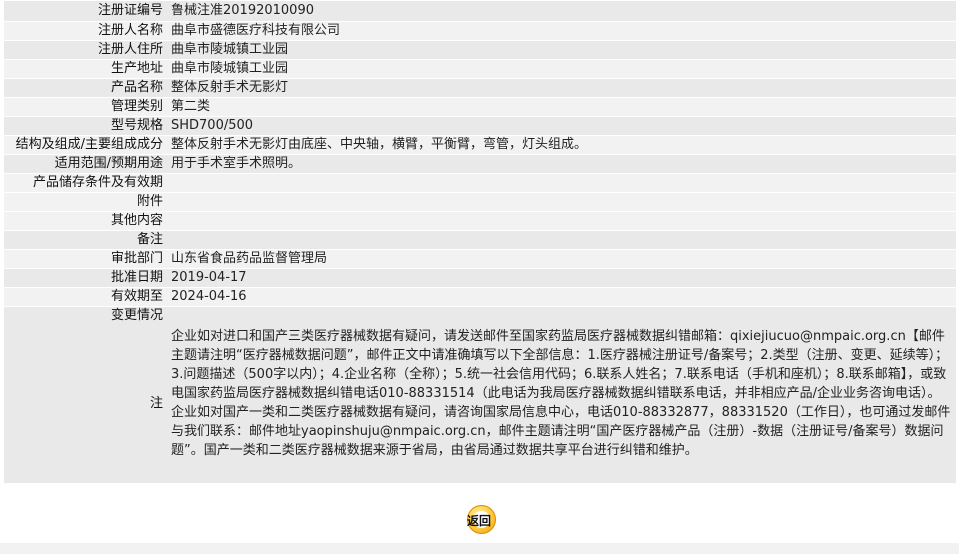 The width and height of the screenshot is (959, 554). What do you see at coordinates (85, 145) in the screenshot?
I see `row-label-structure-composition: 结构及组成/主要组成成分` at bounding box center [85, 145].